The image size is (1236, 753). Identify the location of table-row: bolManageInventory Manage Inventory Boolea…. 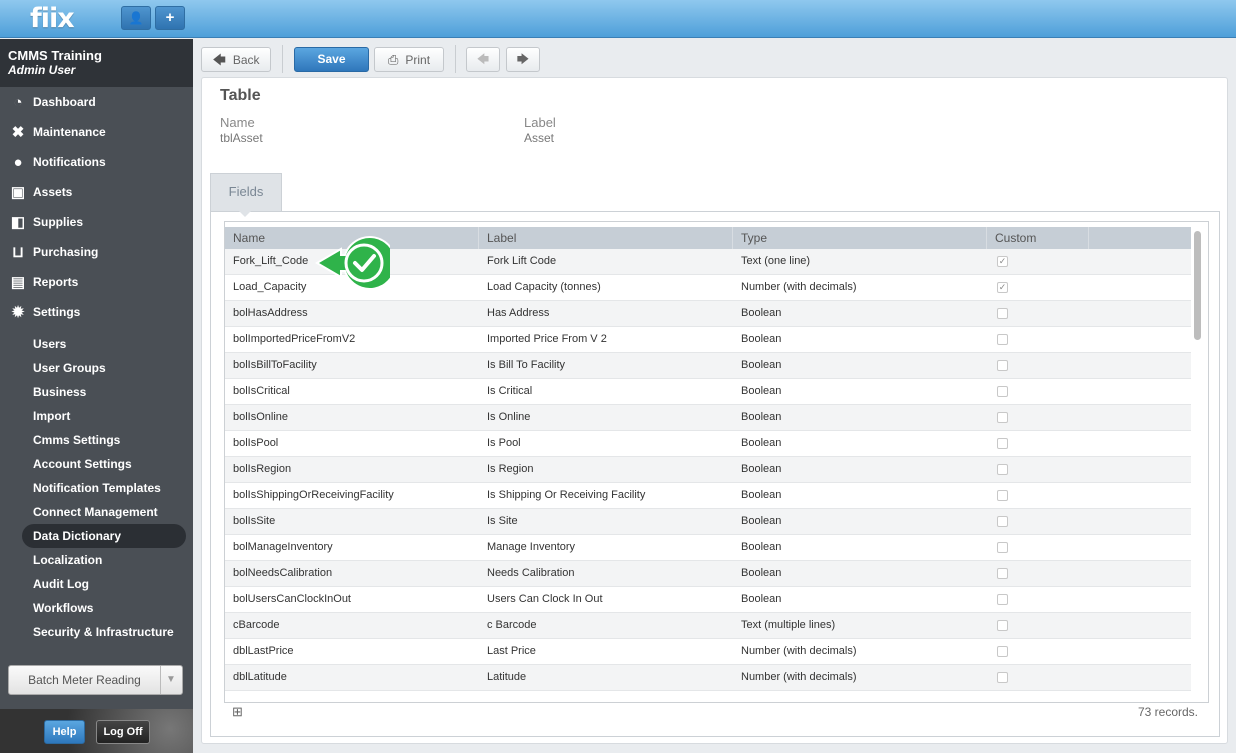
(708, 548).